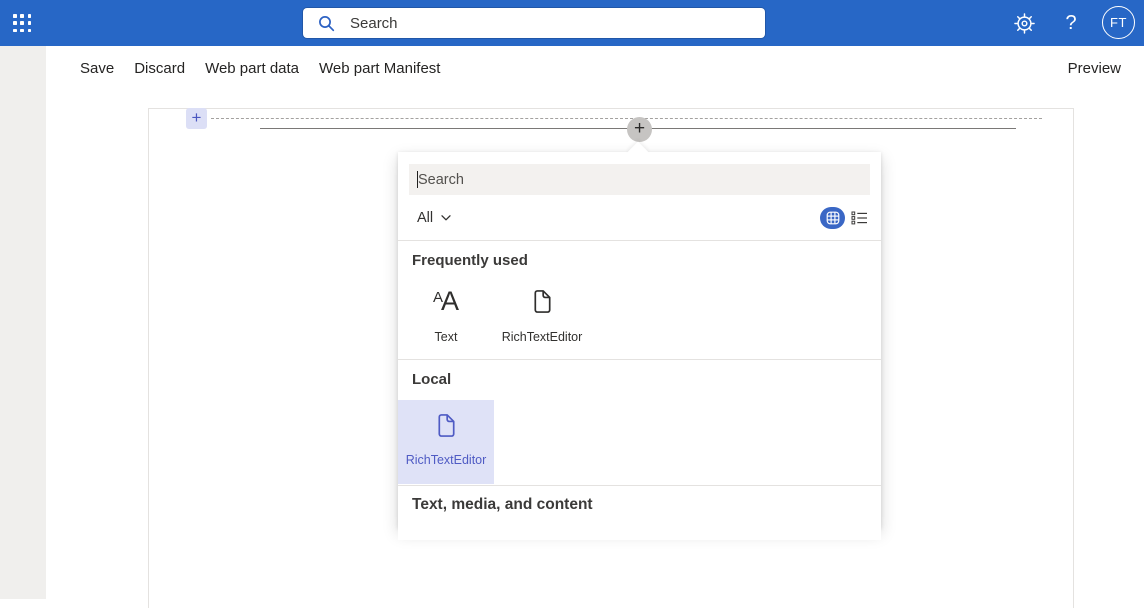 The image size is (1144, 608). What do you see at coordinates (639, 500) in the screenshot?
I see `section-text-media-content: Text, media, and content` at bounding box center [639, 500].